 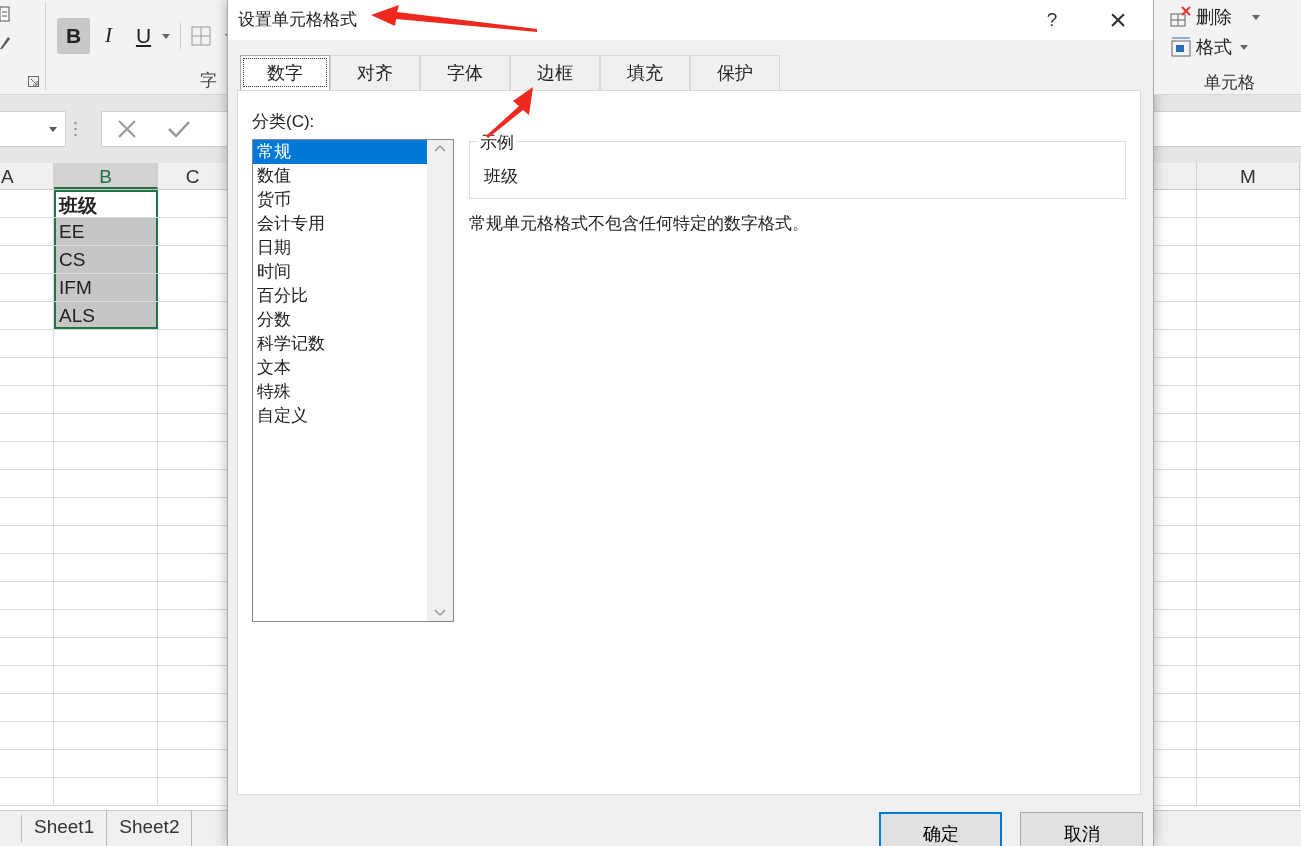 What do you see at coordinates (340, 391) in the screenshot?
I see `list-item: 特殊` at bounding box center [340, 391].